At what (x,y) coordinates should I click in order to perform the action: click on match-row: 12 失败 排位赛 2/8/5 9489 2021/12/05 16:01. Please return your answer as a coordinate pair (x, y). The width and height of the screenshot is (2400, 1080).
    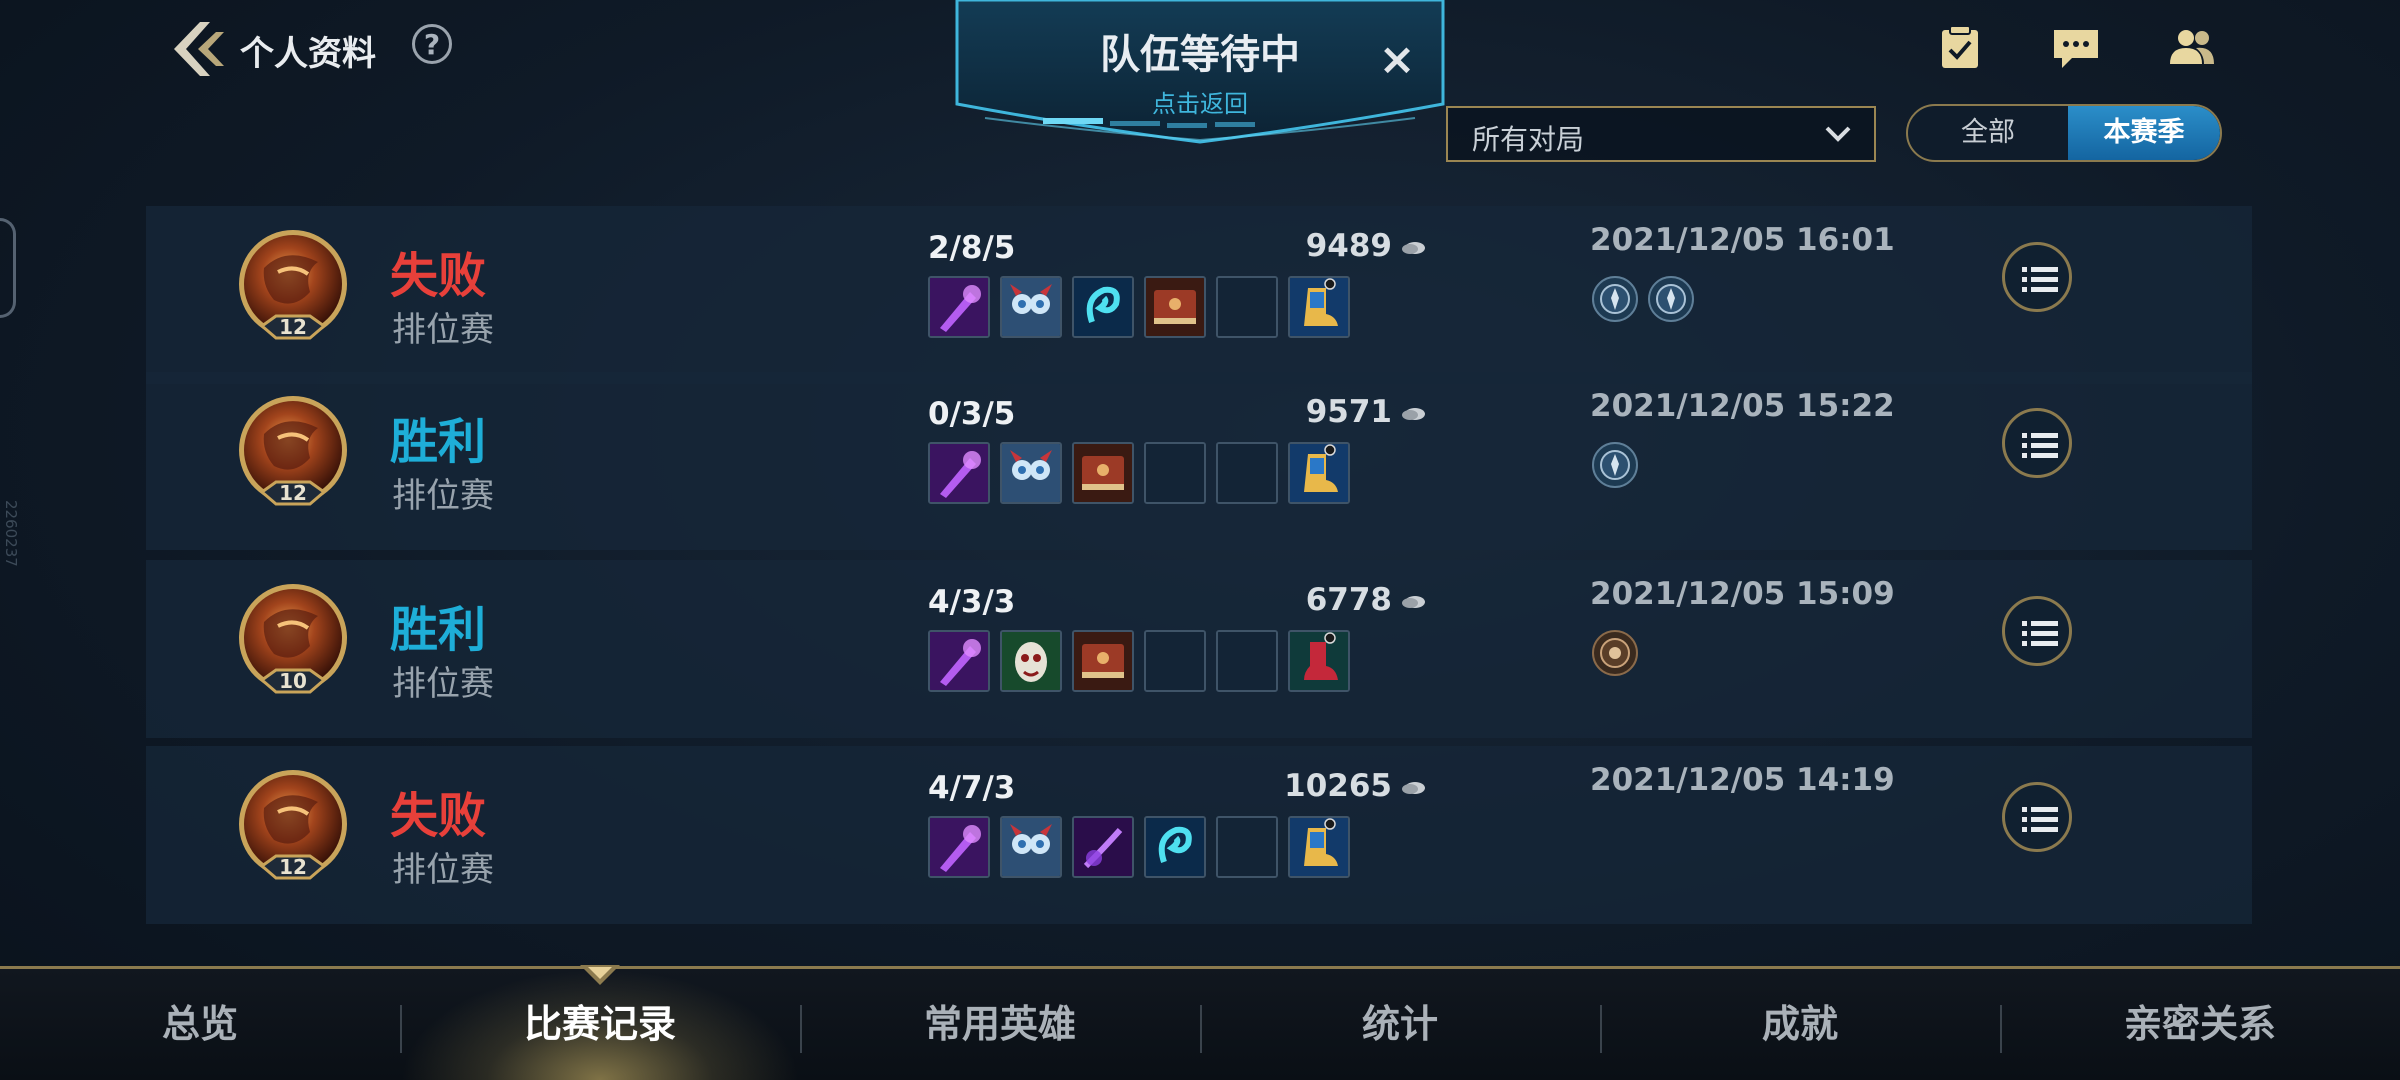
    Looking at the image, I should click on (1199, 295).